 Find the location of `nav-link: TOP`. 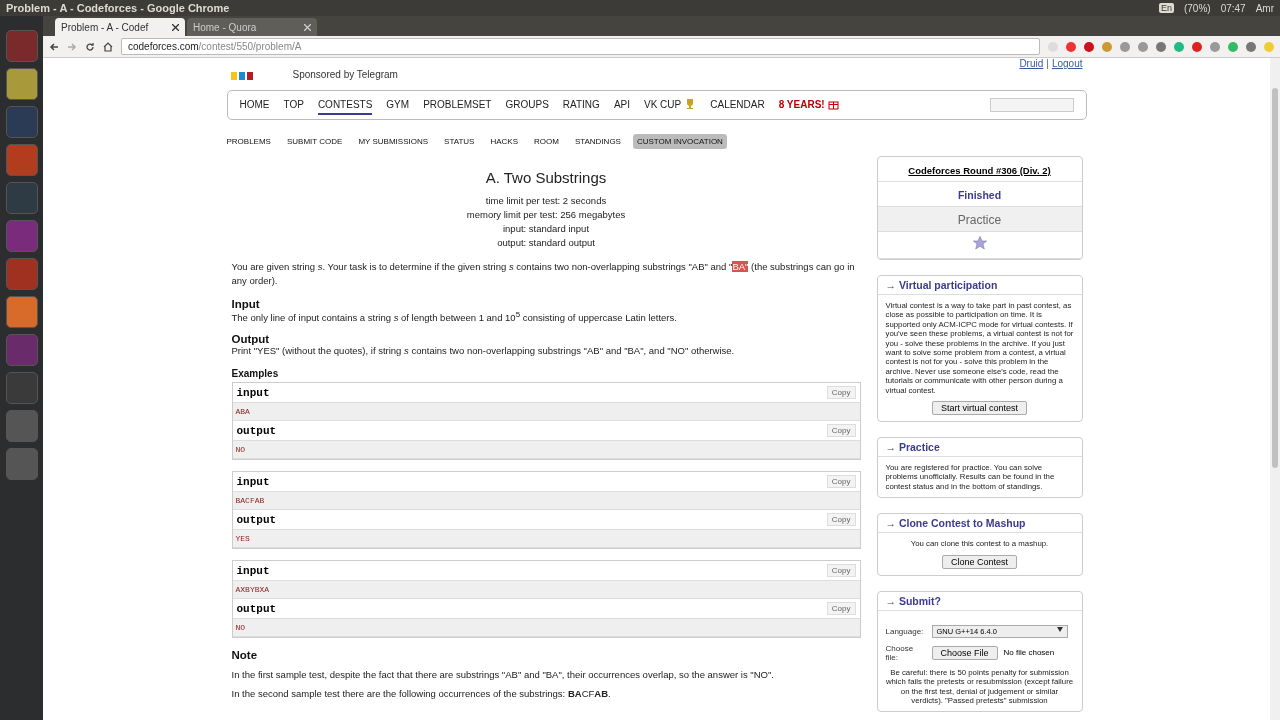

nav-link: TOP is located at coordinates (293, 105).